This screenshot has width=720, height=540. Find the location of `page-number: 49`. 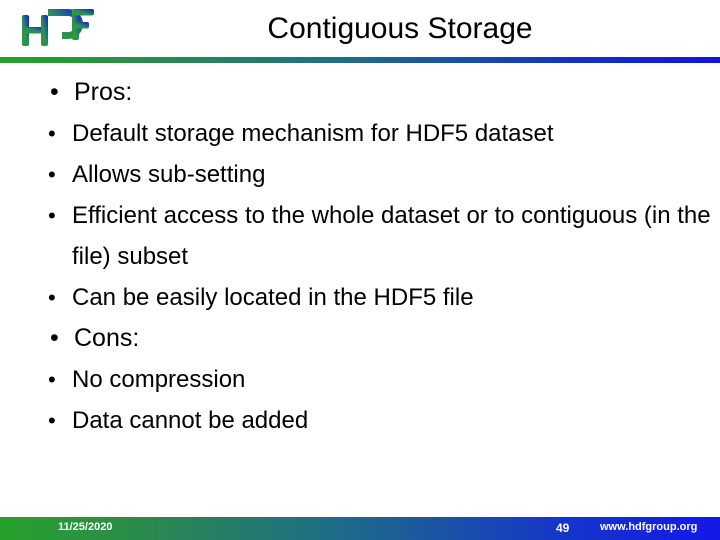

page-number: 49 is located at coordinates (563, 528).